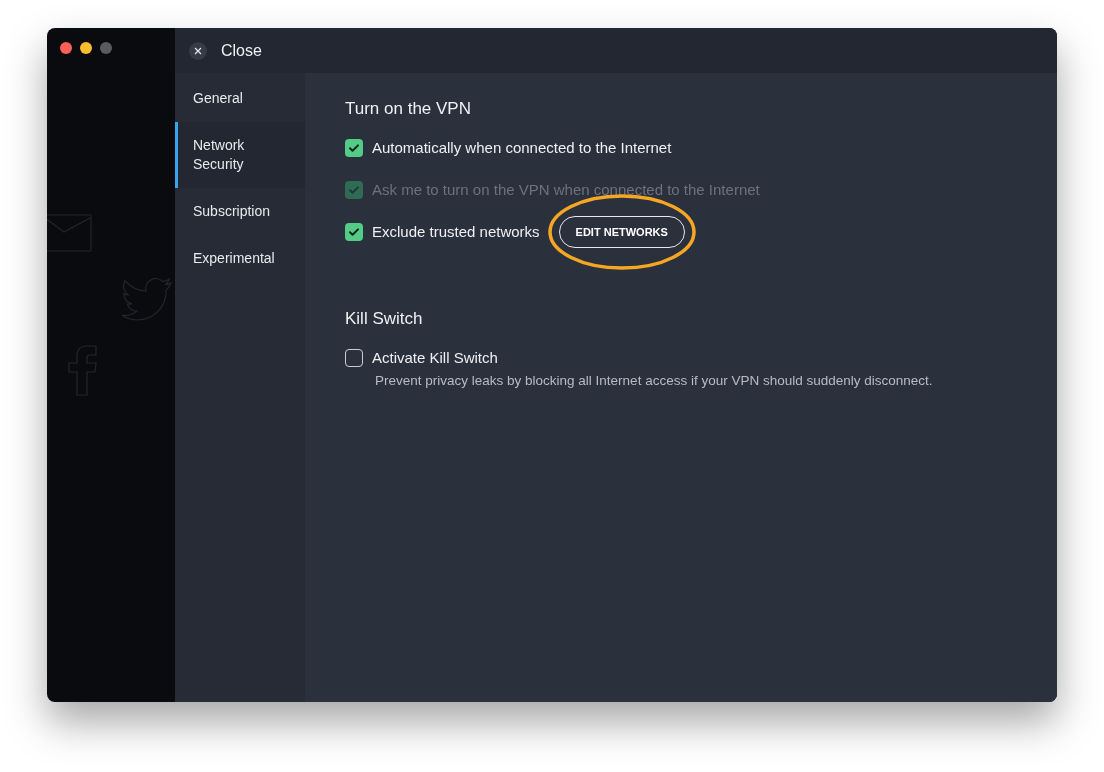 The height and width of the screenshot is (772, 1104). I want to click on close-icon, so click(198, 50).